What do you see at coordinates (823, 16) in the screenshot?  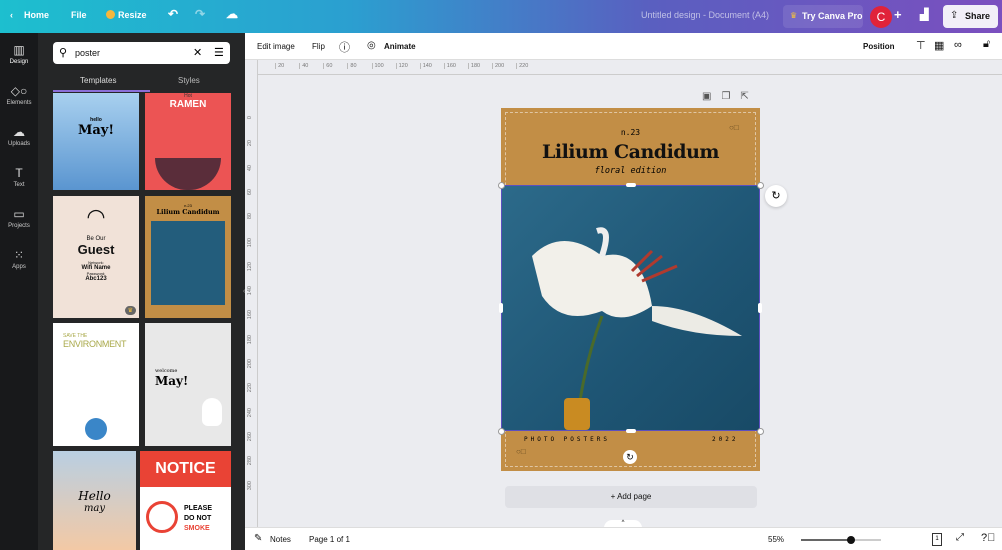 I see `try-canva-pro-button: ♛ Try Canva Pro` at bounding box center [823, 16].